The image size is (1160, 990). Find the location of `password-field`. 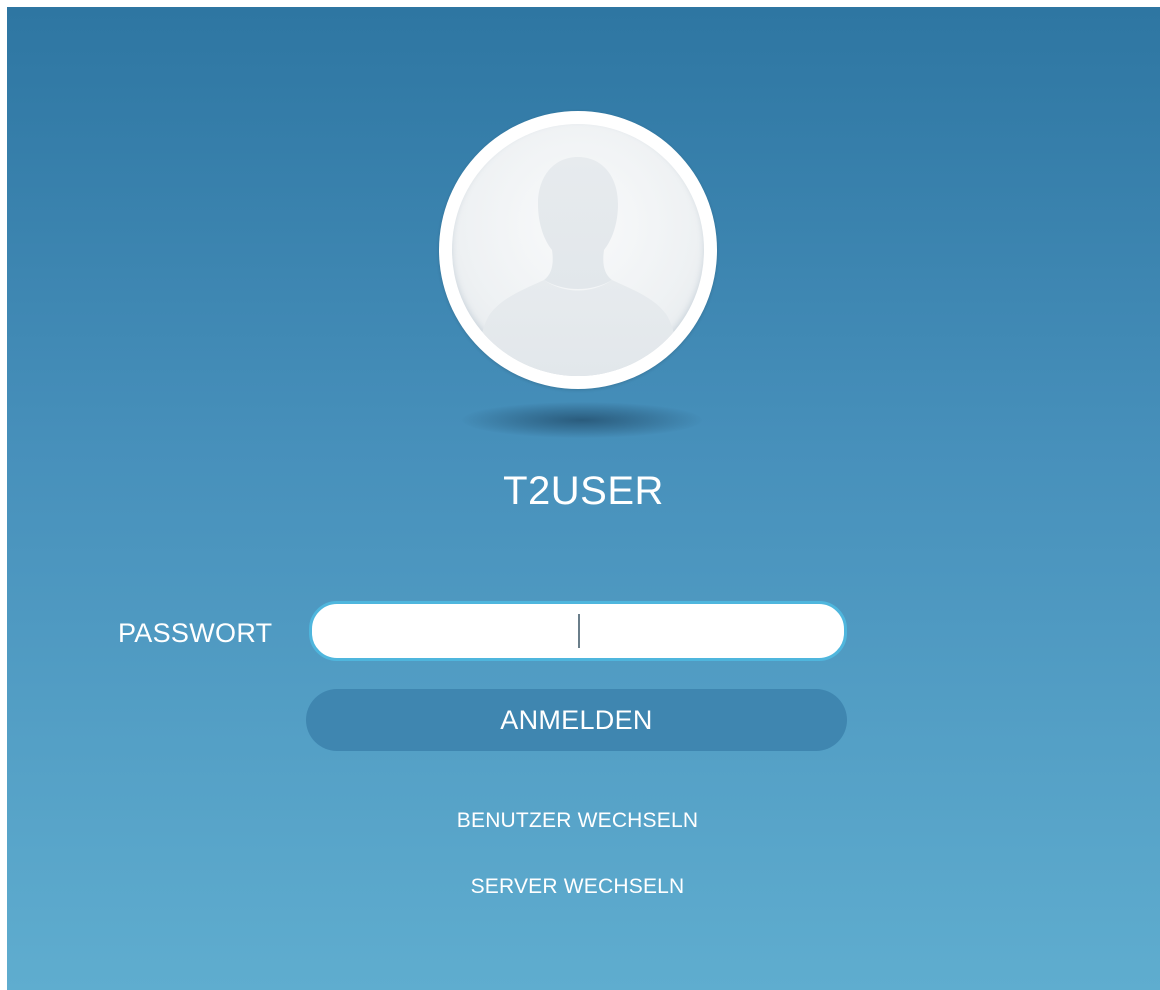

password-field is located at coordinates (578, 631).